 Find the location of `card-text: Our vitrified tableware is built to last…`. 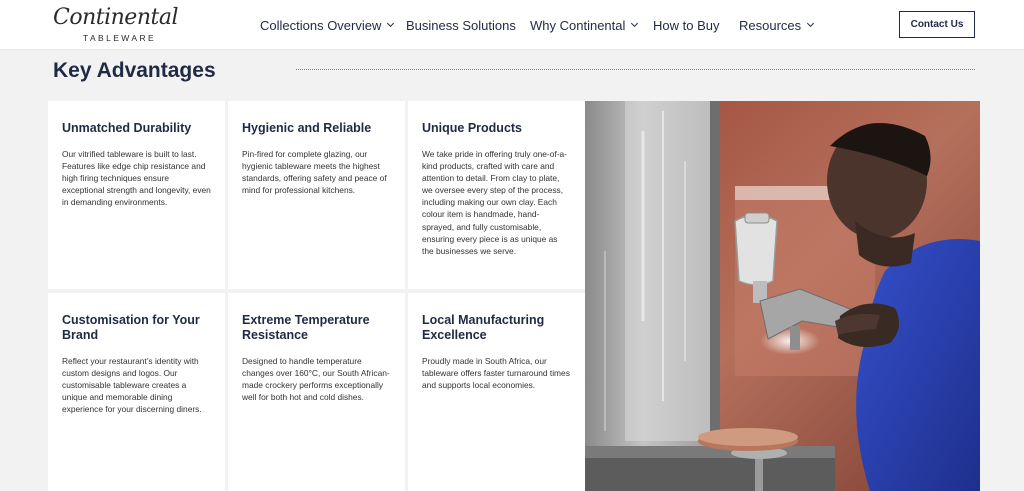

card-text: Our vitrified tableware is built to last… is located at coordinates (136, 178).